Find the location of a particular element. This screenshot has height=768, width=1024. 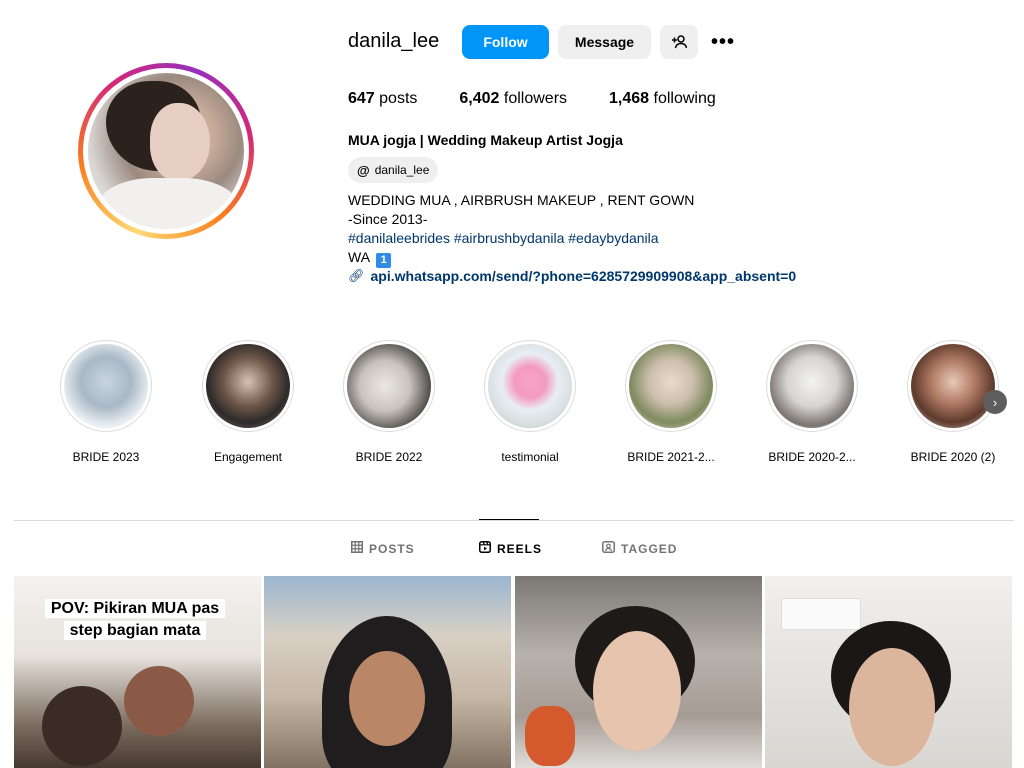

chevron-right-icon: › is located at coordinates (995, 402).